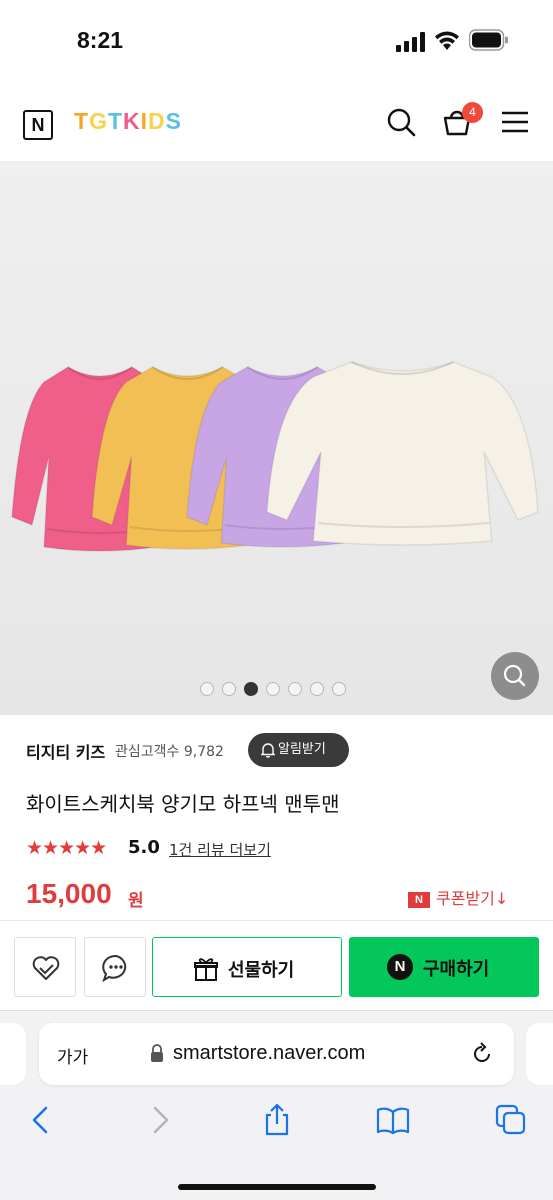 The image size is (553, 1200). I want to click on naver-pay-icon: N, so click(400, 967).